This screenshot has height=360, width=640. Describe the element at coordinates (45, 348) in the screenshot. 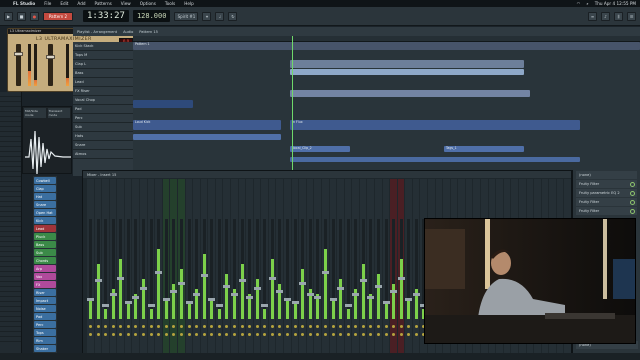

I see `channel-button: Shaker` at that location.